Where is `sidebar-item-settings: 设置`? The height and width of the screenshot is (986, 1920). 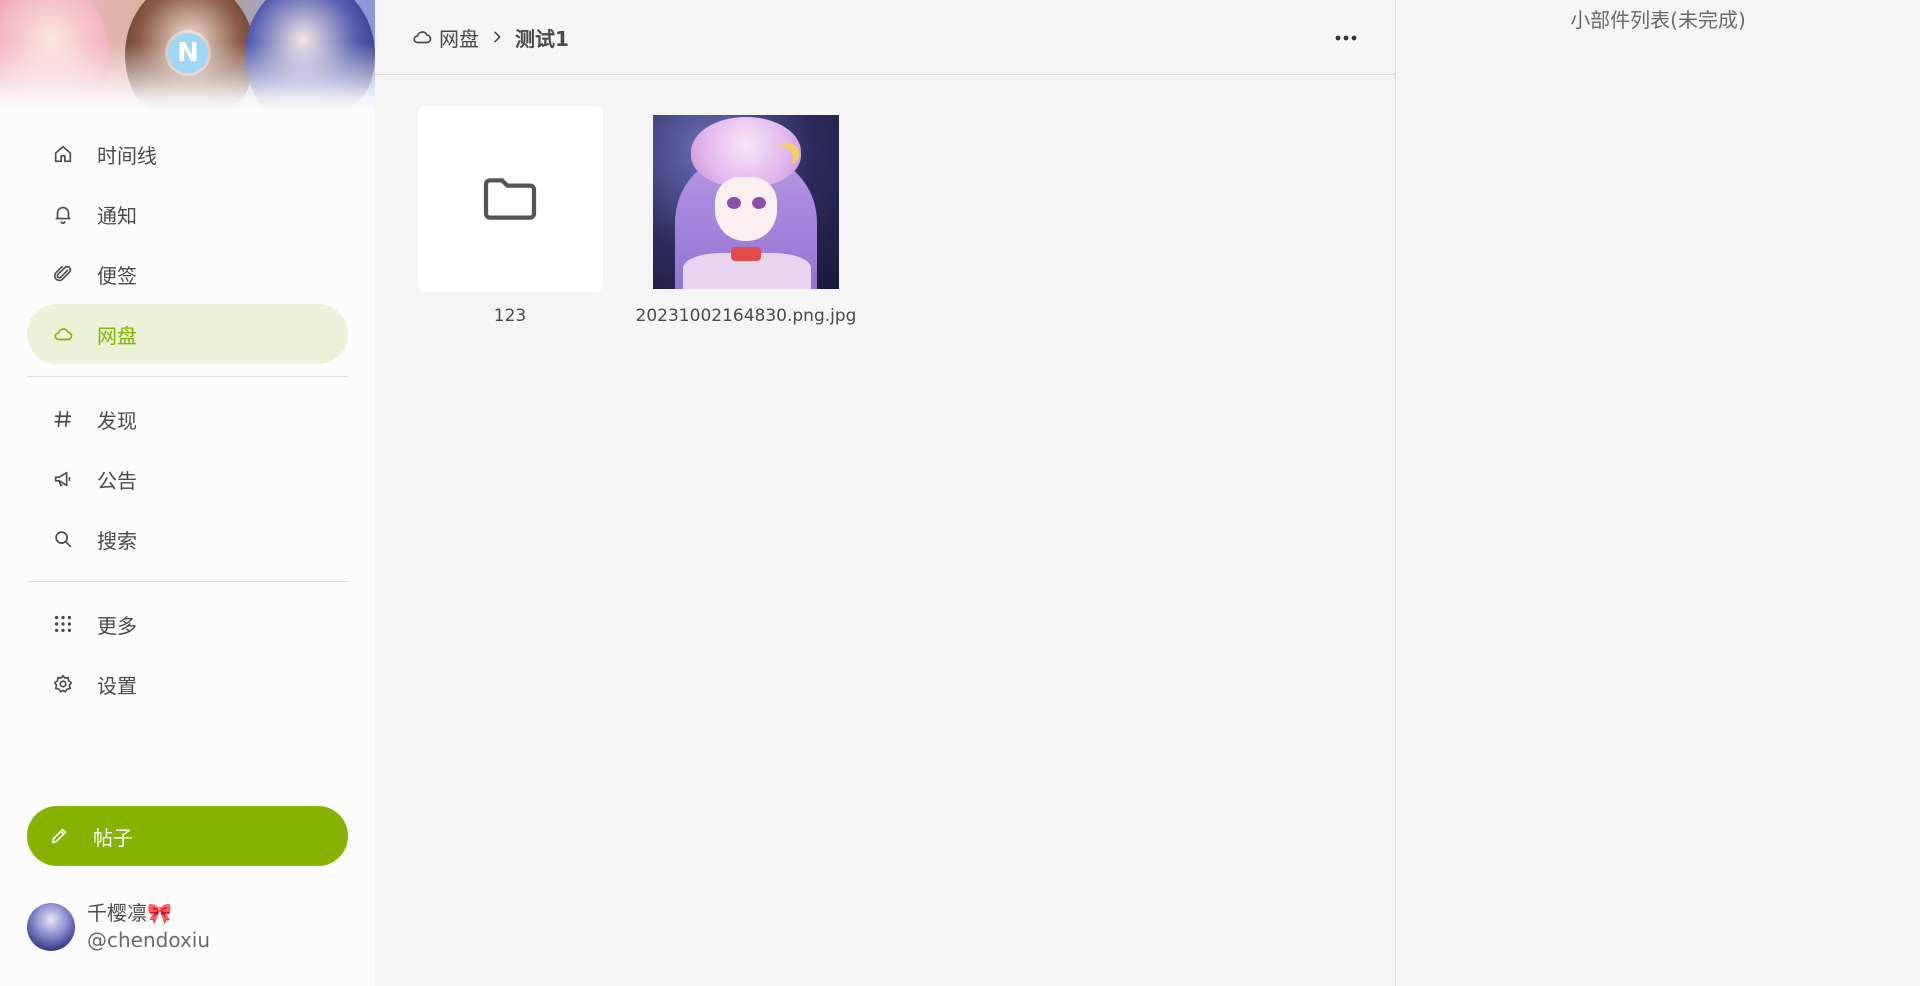
sidebar-item-settings: 设置 is located at coordinates (187, 684).